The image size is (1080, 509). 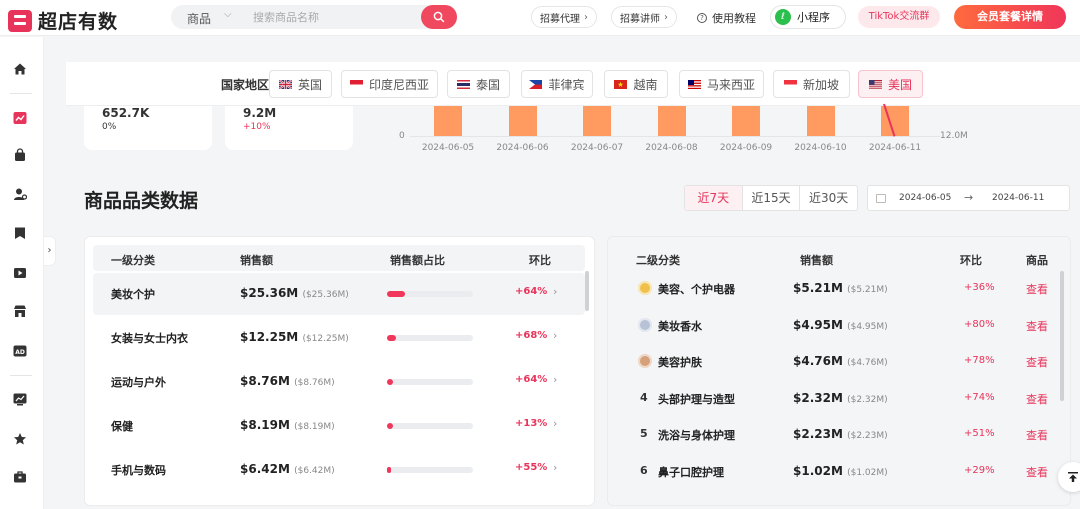 What do you see at coordinates (339, 426) in the screenshot?
I see `table-row: 保健 $8.19M ($8.19M) +13% ›` at bounding box center [339, 426].